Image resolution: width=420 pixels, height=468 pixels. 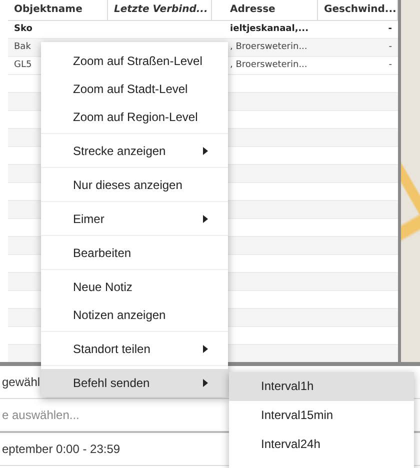 What do you see at coordinates (134, 383) in the screenshot?
I see `menu-item: Befehl senden` at bounding box center [134, 383].